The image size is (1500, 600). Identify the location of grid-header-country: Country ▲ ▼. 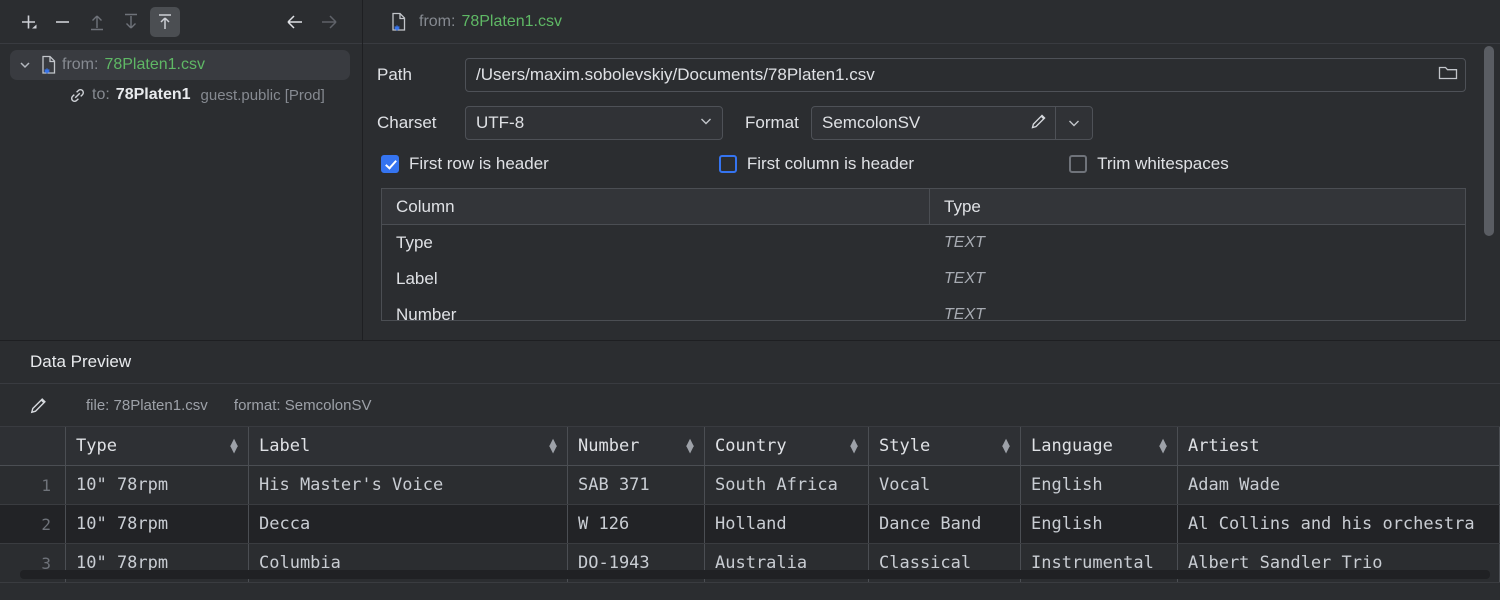
(787, 446).